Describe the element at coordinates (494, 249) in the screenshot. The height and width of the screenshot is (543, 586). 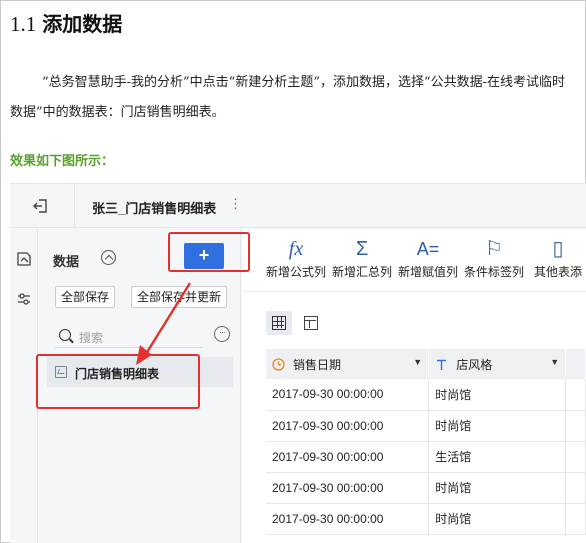
I see `flag-icon: ⚐` at that location.